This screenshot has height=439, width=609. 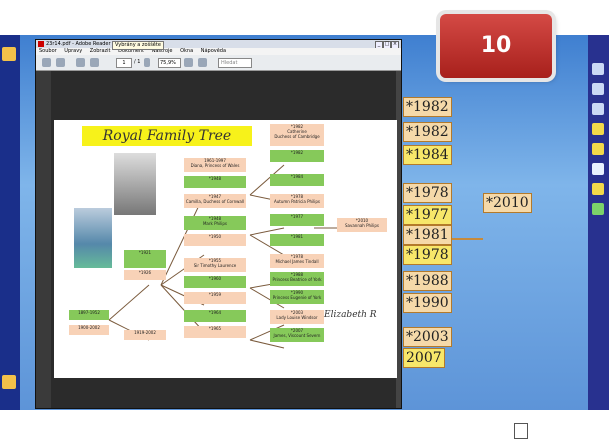 I want to click on menu-help: Nápověda, so click(x=213, y=51).